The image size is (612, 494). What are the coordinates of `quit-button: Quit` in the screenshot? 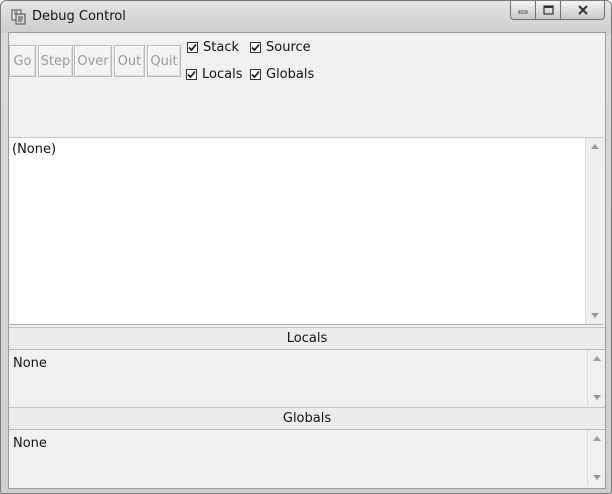 It's located at (164, 61).